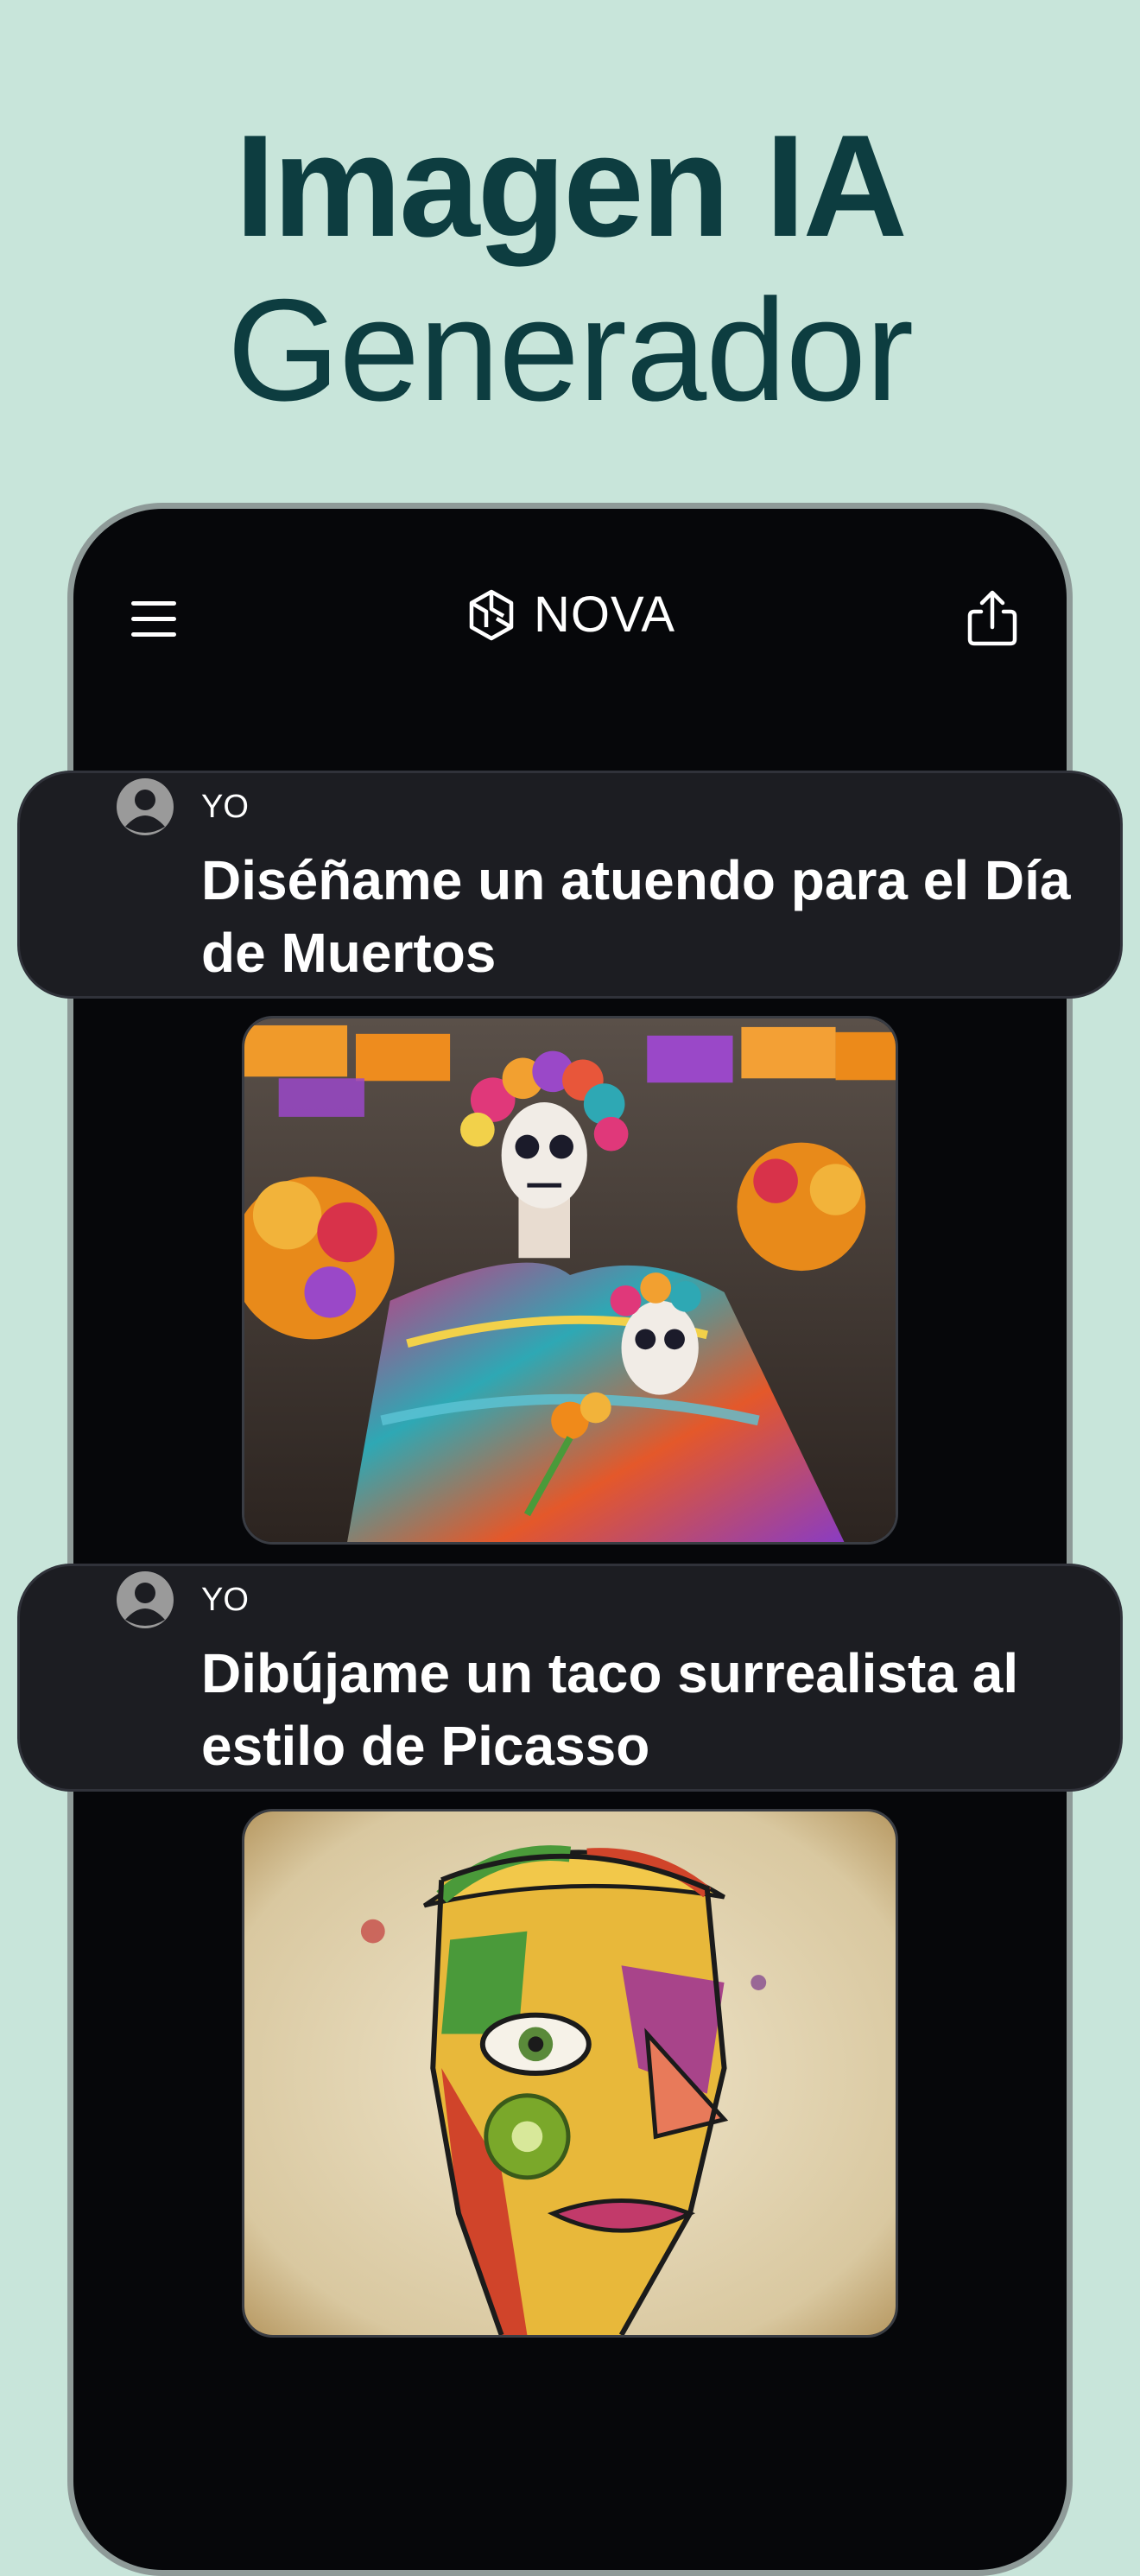 The height and width of the screenshot is (2576, 1140). Describe the element at coordinates (993, 618) in the screenshot. I see `share-icon` at that location.